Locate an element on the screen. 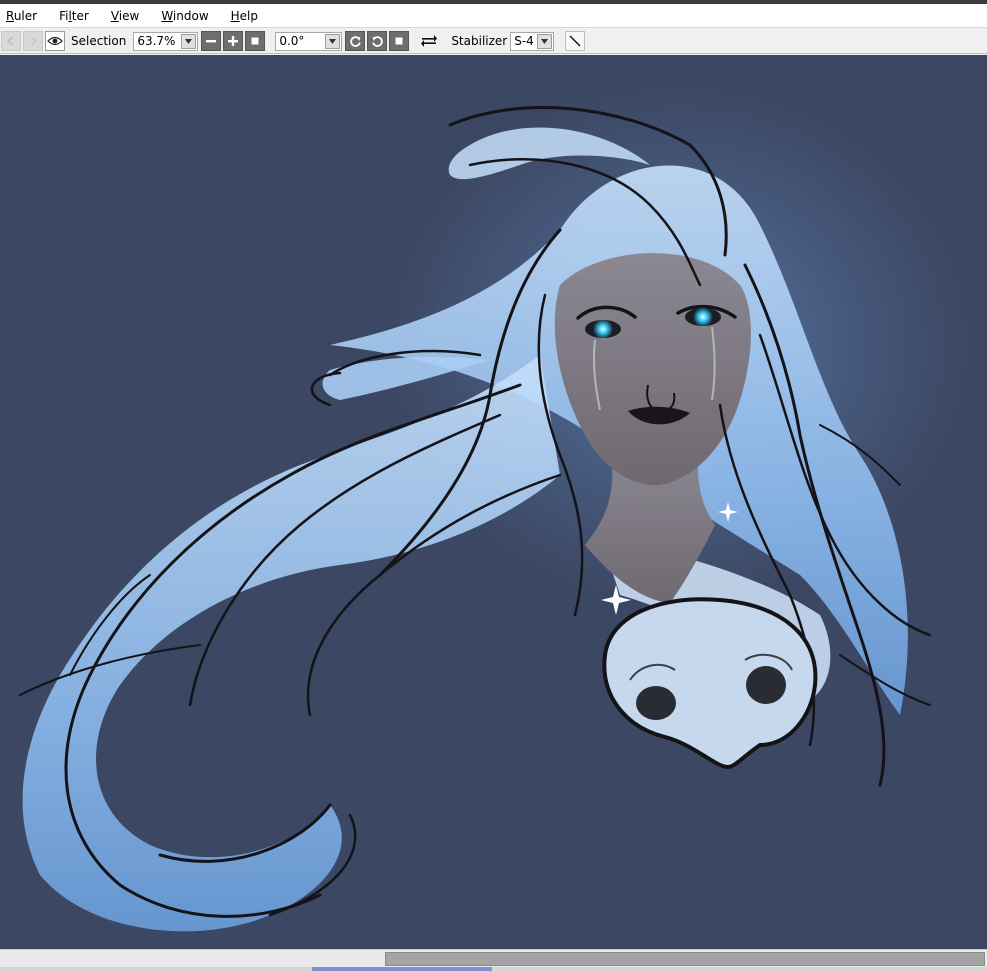  rotation-reset-button is located at coordinates (399, 41).